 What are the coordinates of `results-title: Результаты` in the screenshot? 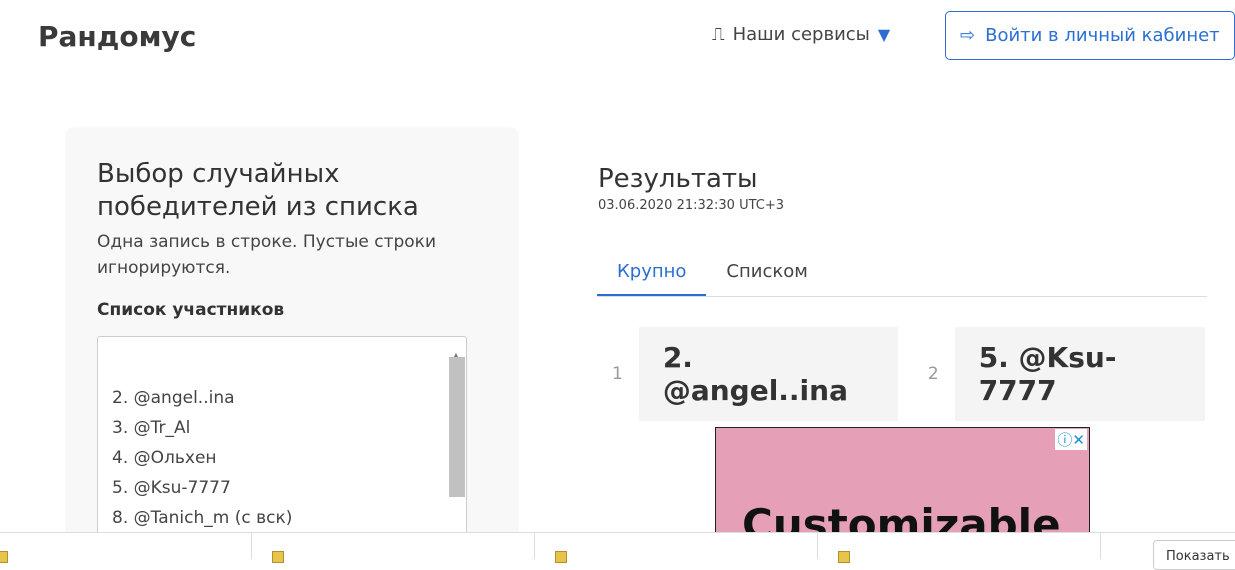 It's located at (678, 179).